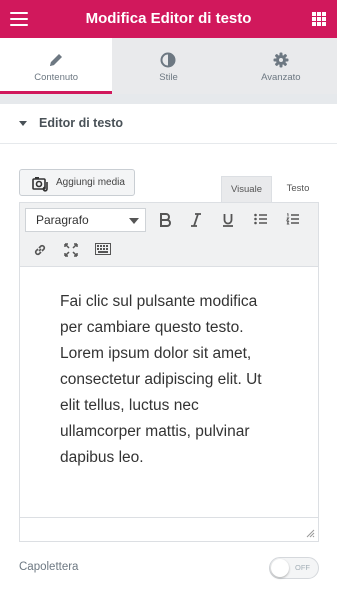 Image resolution: width=337 pixels, height=590 pixels. I want to click on media-icon, so click(40, 184).